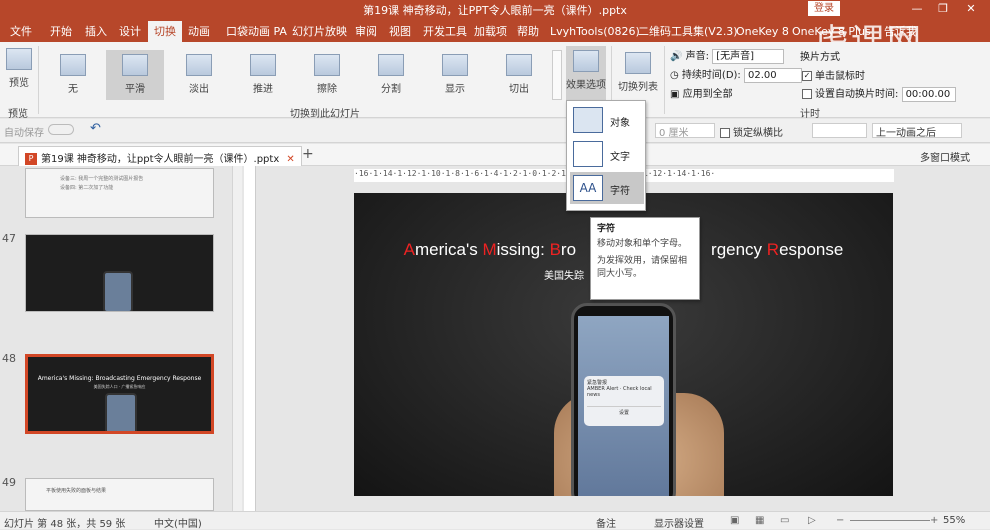  I want to click on tab-onekey8: OneKey 8, so click(762, 31).